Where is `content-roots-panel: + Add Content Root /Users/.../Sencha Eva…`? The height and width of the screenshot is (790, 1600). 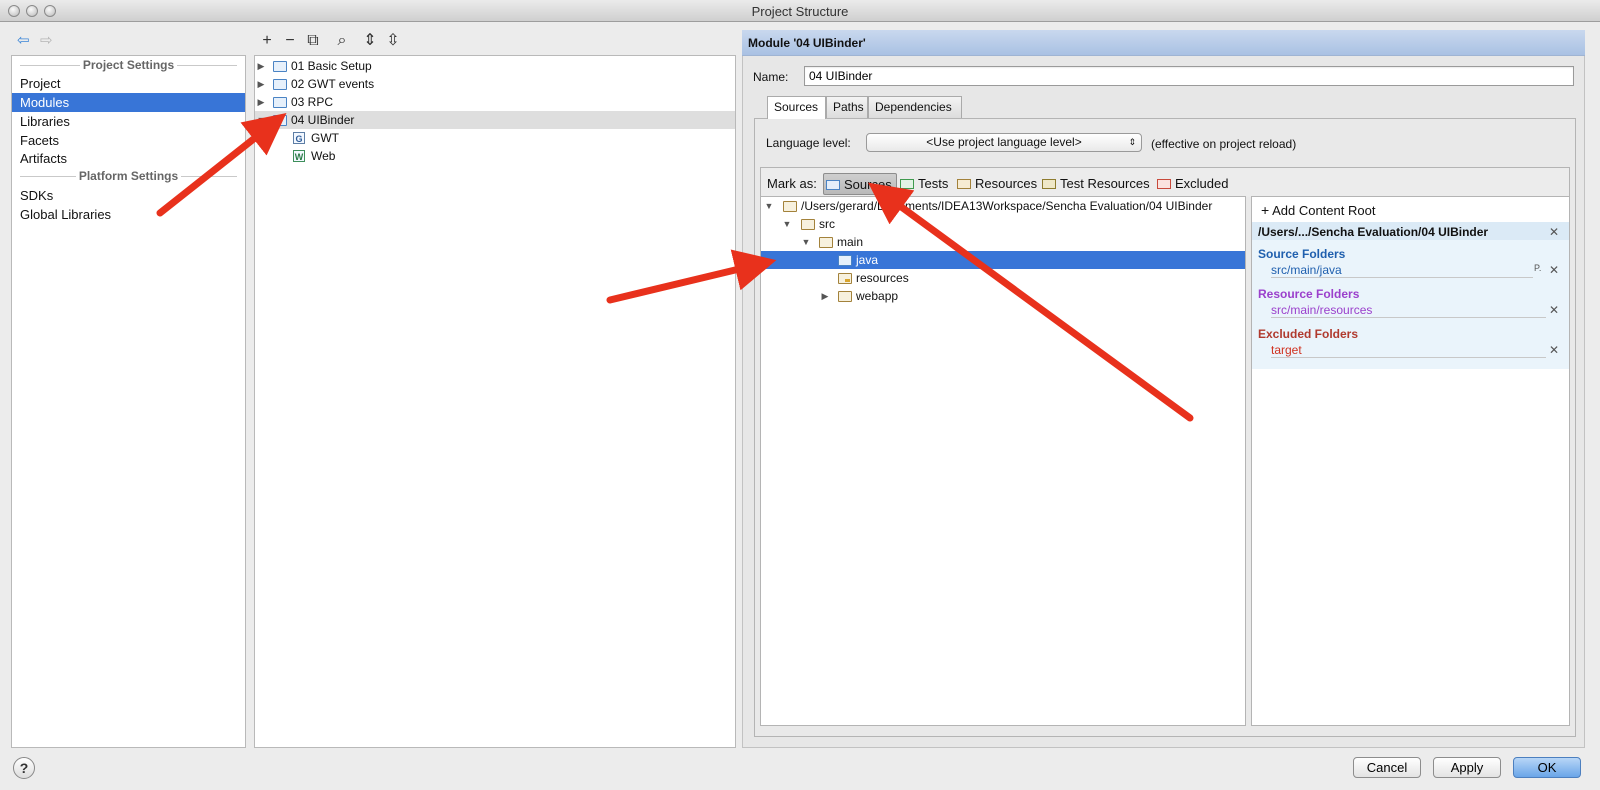 content-roots-panel: + Add Content Root /Users/.../Sencha Eva… is located at coordinates (1410, 461).